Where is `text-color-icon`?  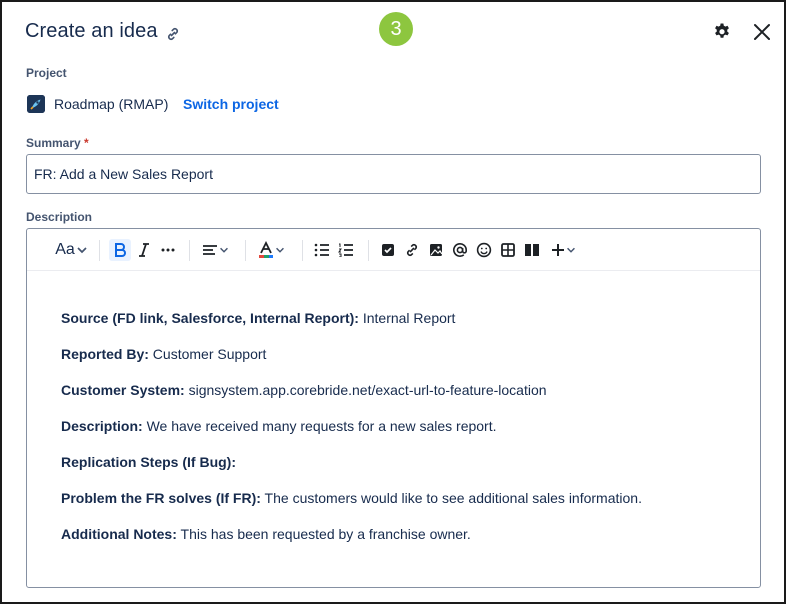 text-color-icon is located at coordinates (266, 249).